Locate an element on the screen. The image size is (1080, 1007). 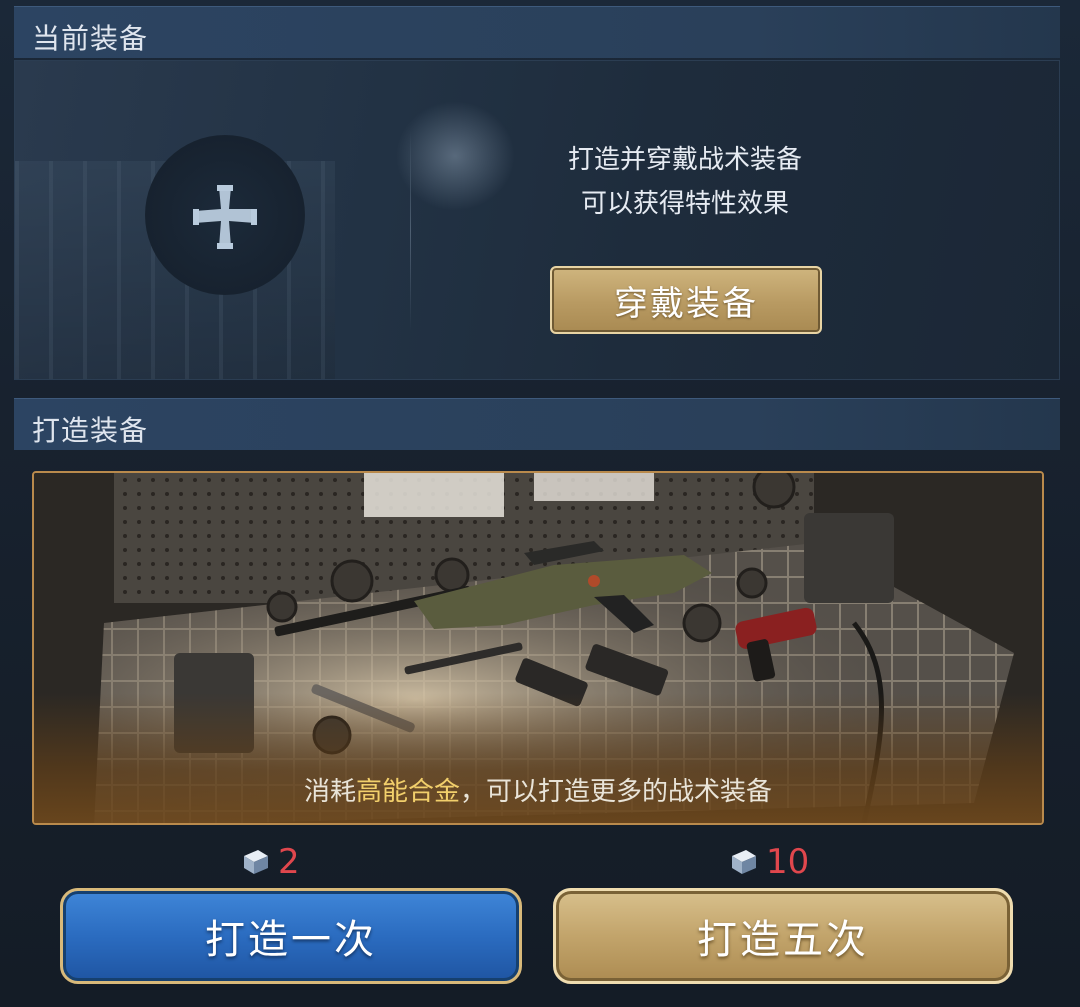
forge-once-cost: 2 is located at coordinates (270, 862).